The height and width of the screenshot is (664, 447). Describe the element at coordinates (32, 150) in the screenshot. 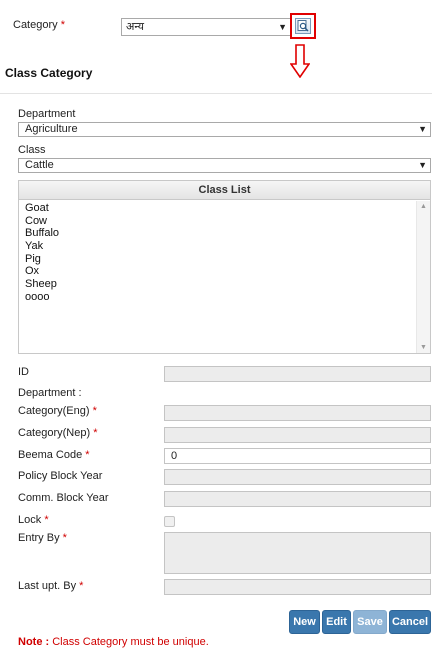

I see `class-label: Class` at that location.